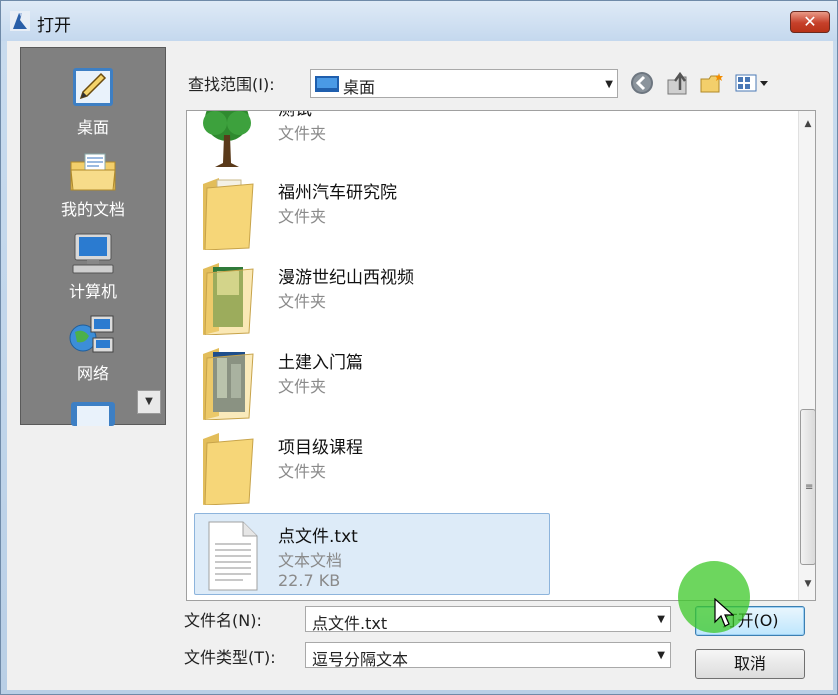  What do you see at coordinates (359, 87) in the screenshot?
I see `look-in-value: 桌面` at bounding box center [359, 87].